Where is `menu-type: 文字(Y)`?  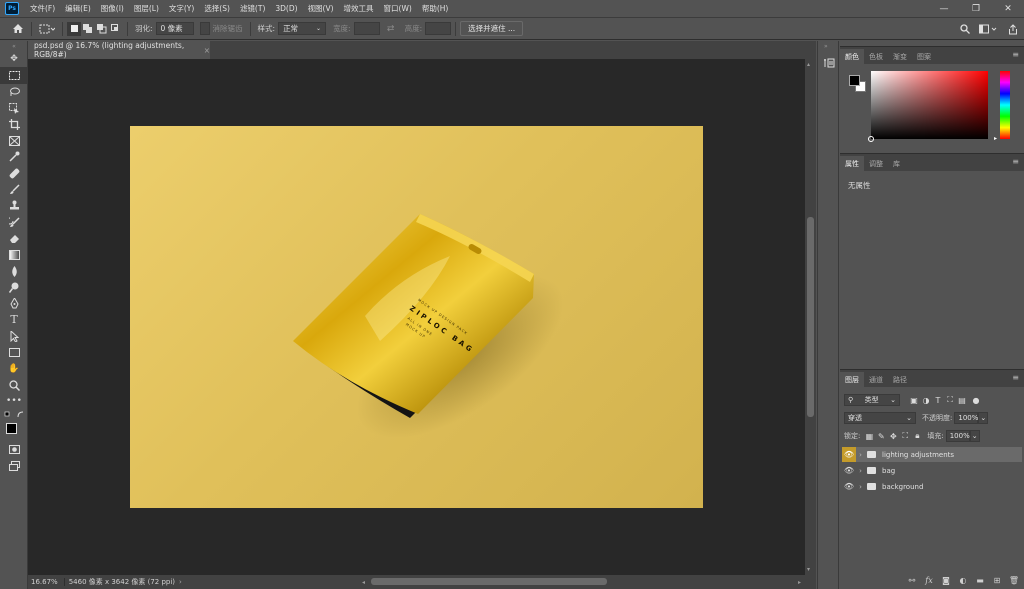 menu-type: 文字(Y) is located at coordinates (181, 8).